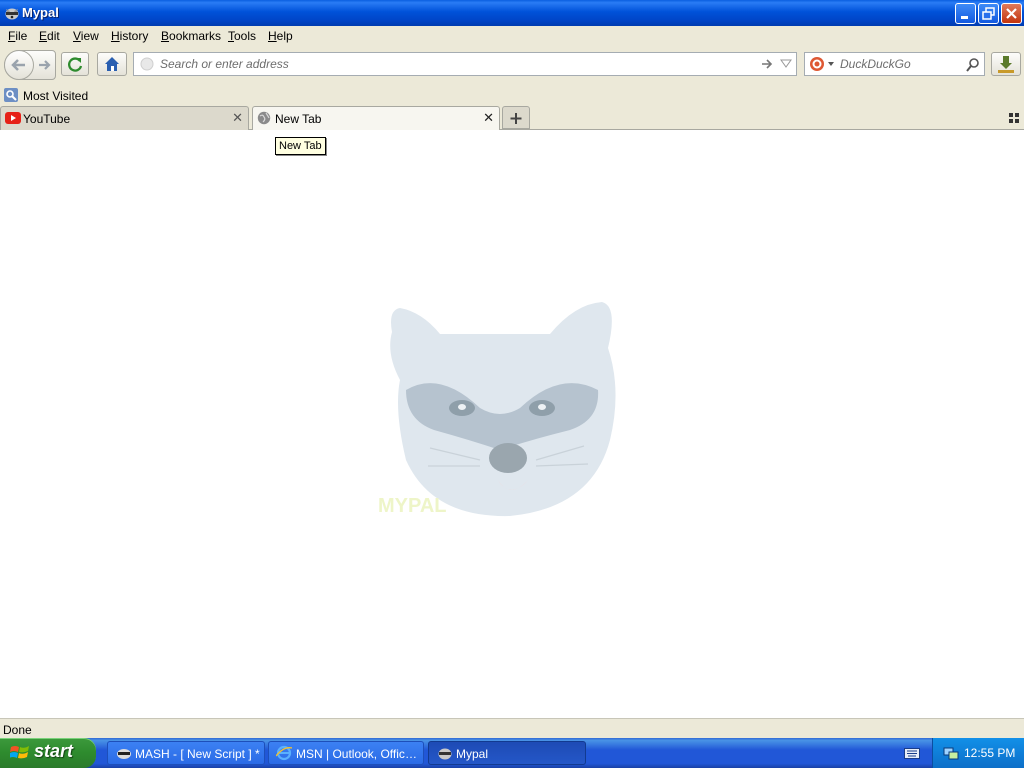 This screenshot has height=768, width=1024. Describe the element at coordinates (13, 118) in the screenshot. I see `youtube-icon` at that location.